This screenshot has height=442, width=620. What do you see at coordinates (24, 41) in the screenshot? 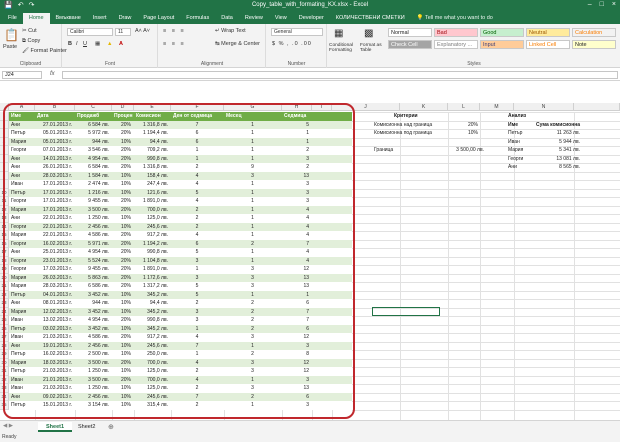
I see `copy-icon: ⧉` at bounding box center [24, 41].